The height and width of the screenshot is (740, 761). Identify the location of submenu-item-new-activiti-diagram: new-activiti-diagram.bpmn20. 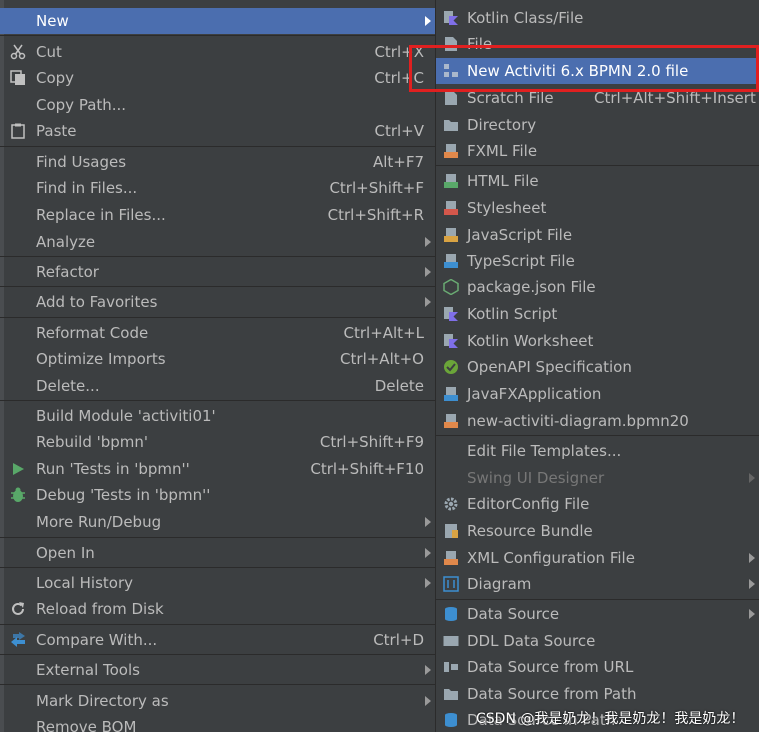
(597, 421).